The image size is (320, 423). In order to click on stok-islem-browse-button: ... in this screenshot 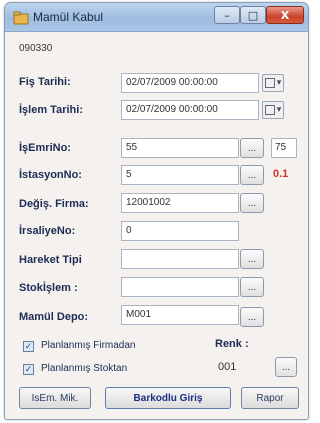, I will do `click(252, 287)`.